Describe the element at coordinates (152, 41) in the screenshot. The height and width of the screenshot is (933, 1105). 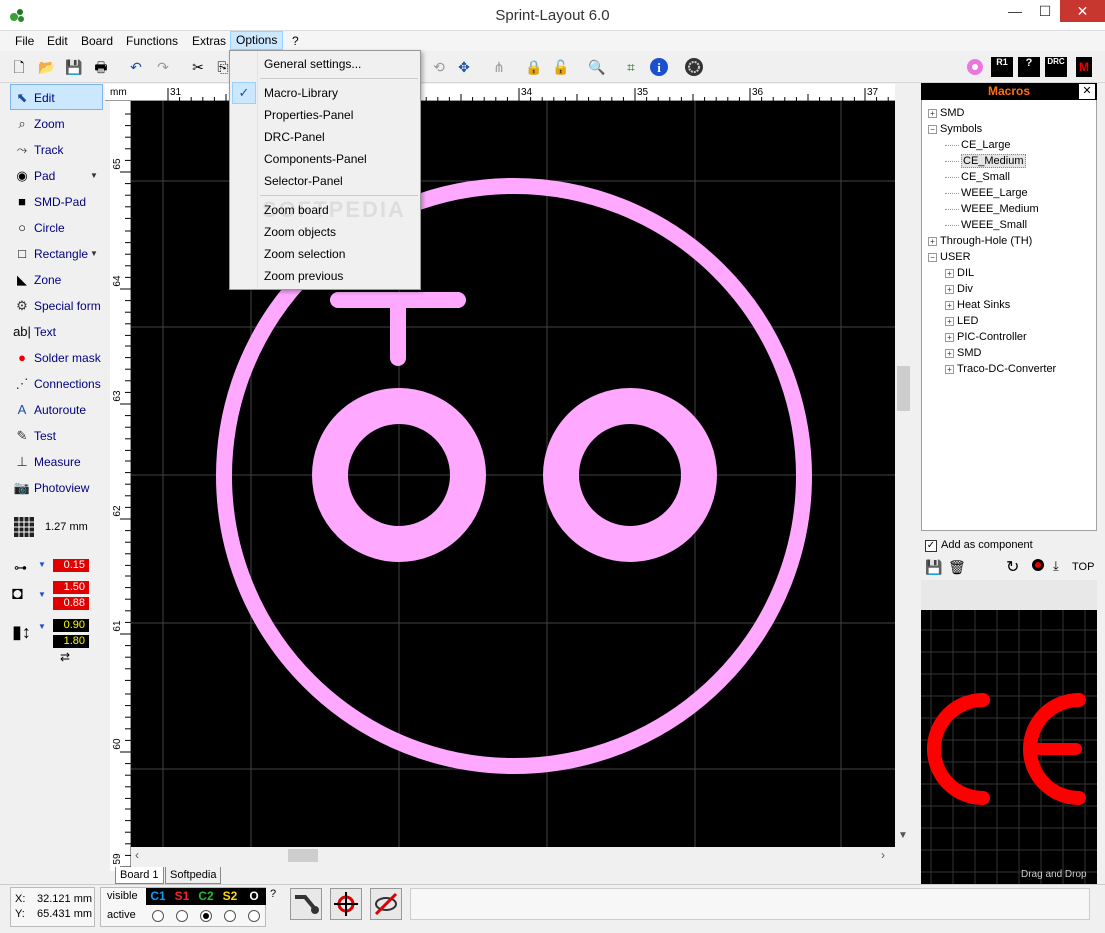
I see `menu-functions: Functions` at that location.